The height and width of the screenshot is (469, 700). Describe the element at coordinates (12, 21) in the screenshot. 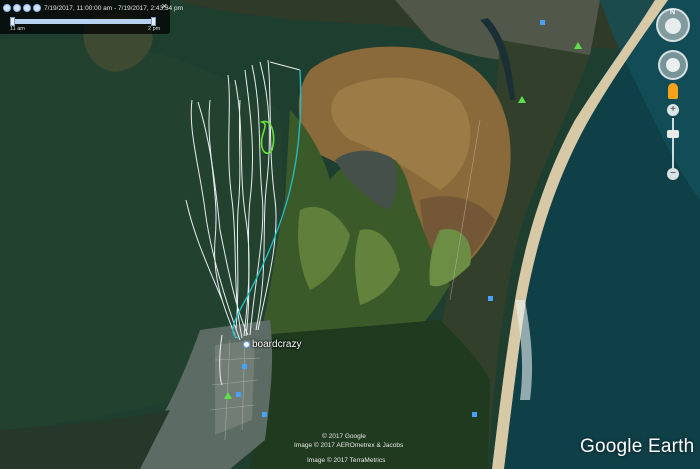

I see `time-start-handle` at that location.